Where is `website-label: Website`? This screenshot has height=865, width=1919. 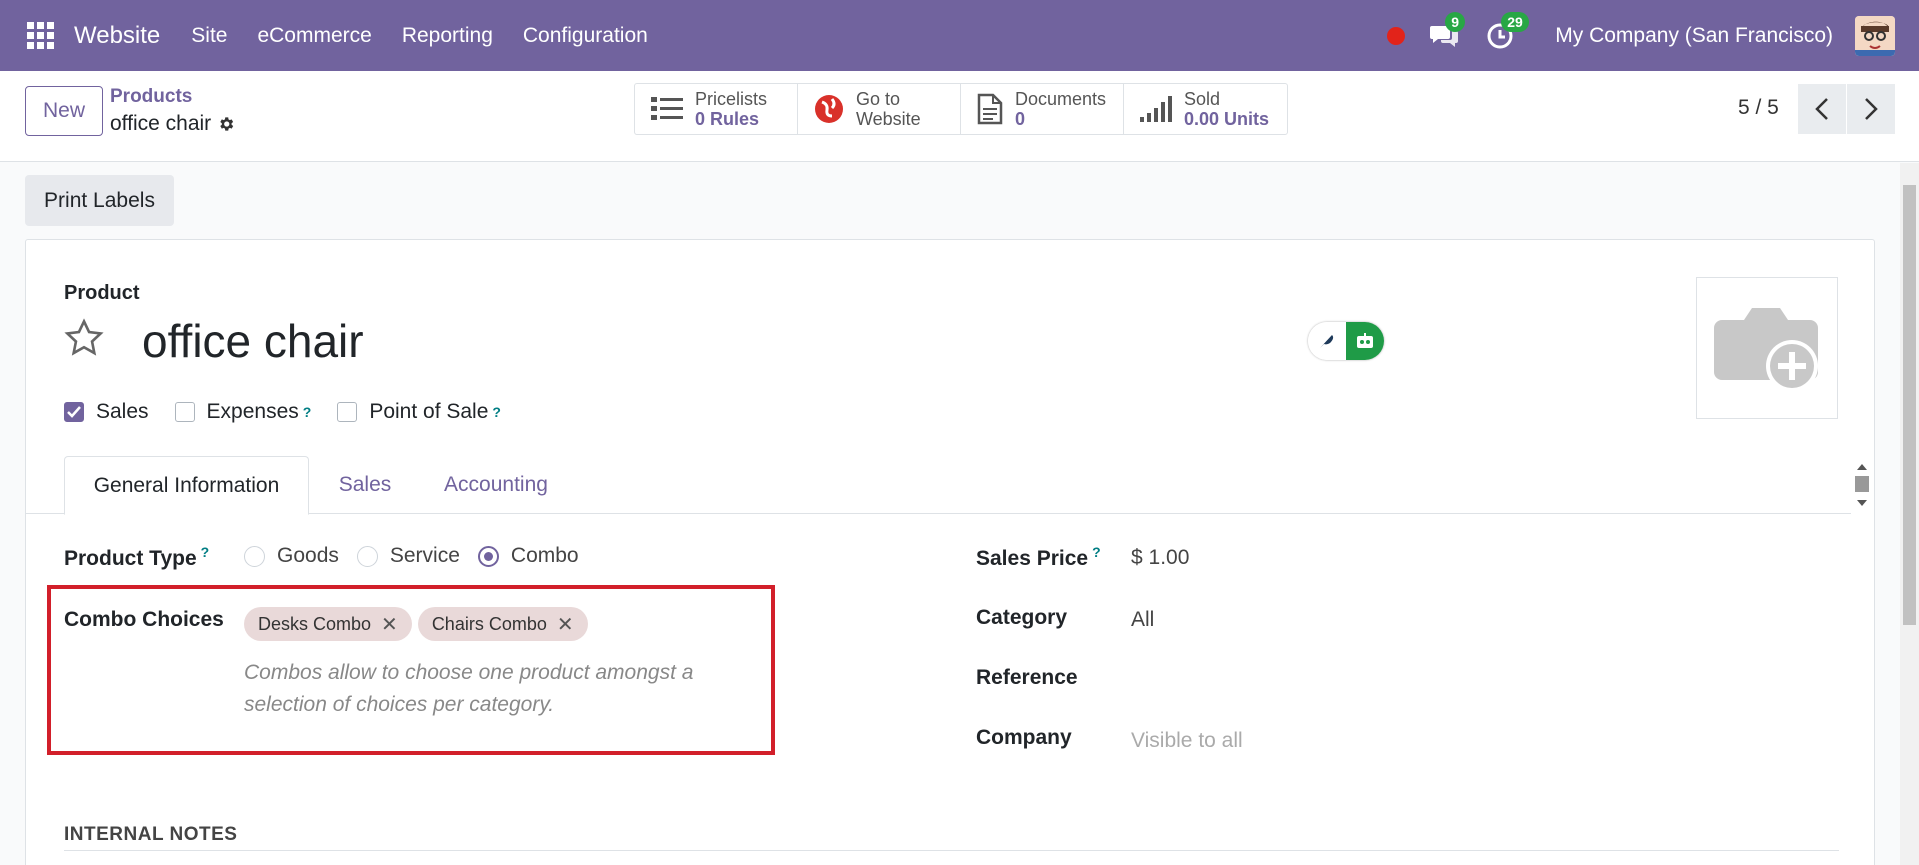
website-label: Website is located at coordinates (888, 119).